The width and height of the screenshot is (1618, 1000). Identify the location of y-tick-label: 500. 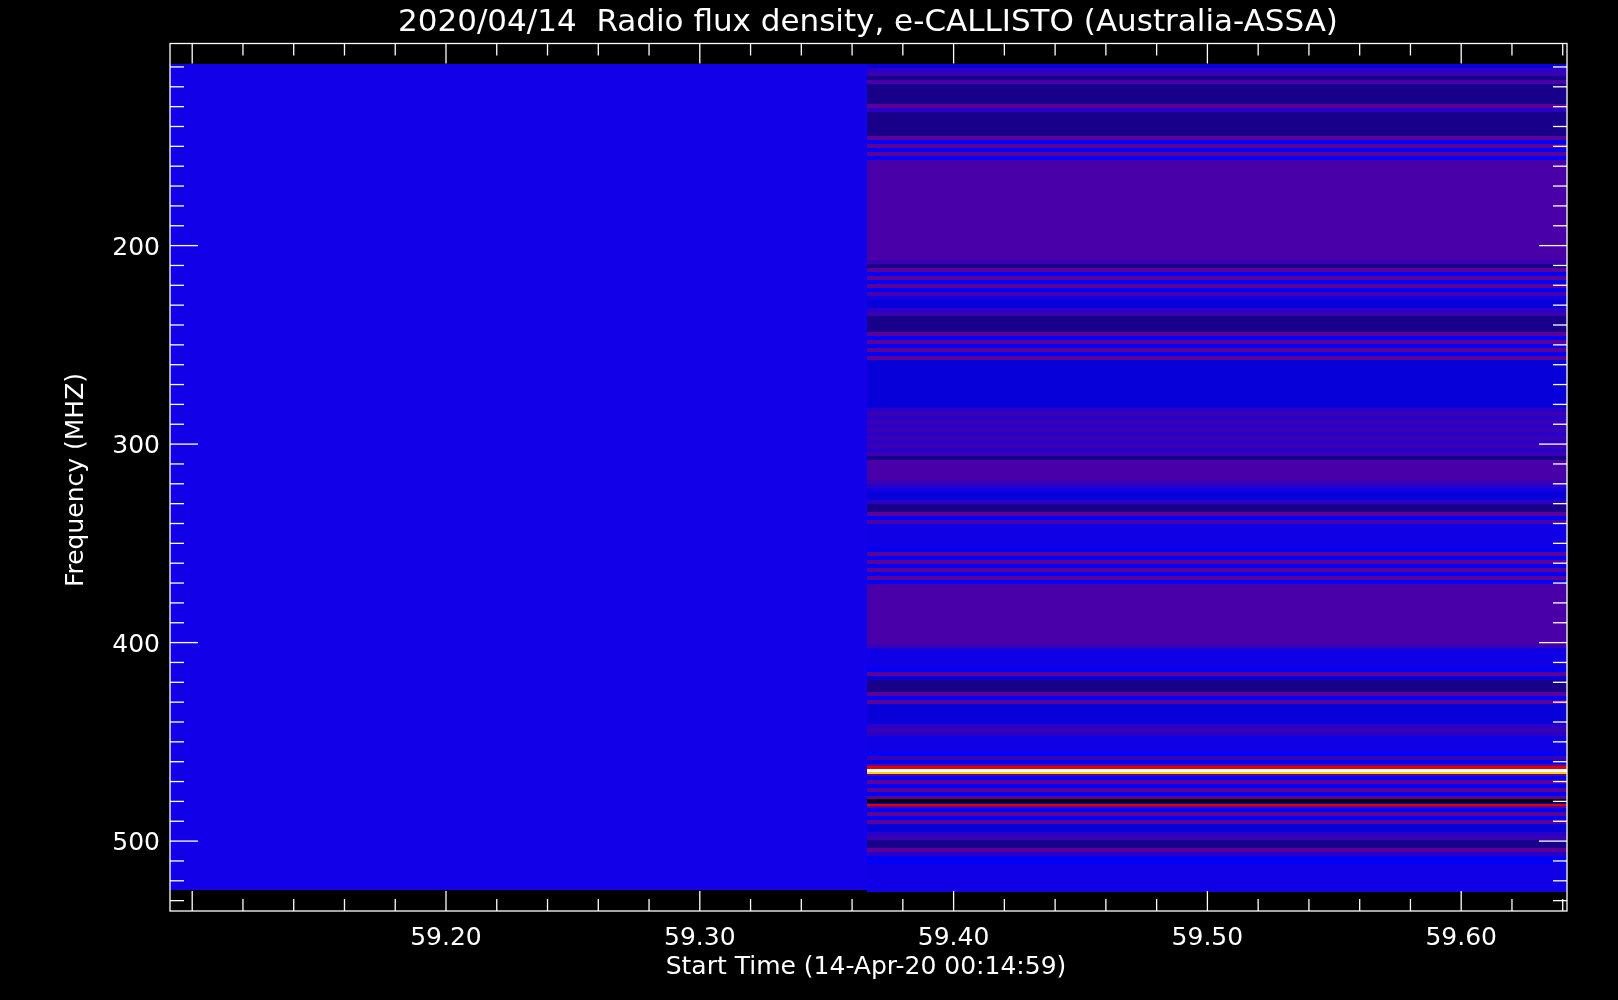
(136, 842).